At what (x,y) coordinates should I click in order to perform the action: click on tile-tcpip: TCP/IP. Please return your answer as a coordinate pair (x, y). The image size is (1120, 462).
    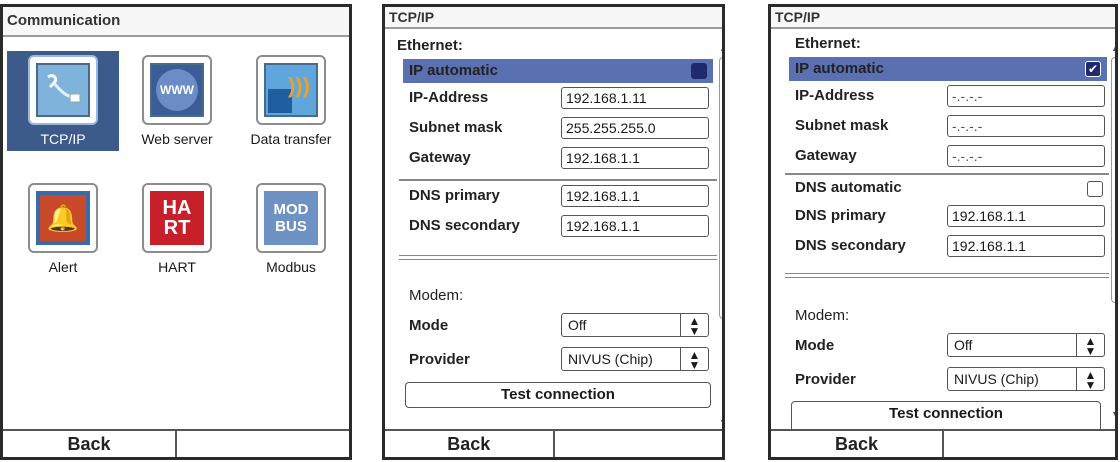
    Looking at the image, I should click on (63, 101).